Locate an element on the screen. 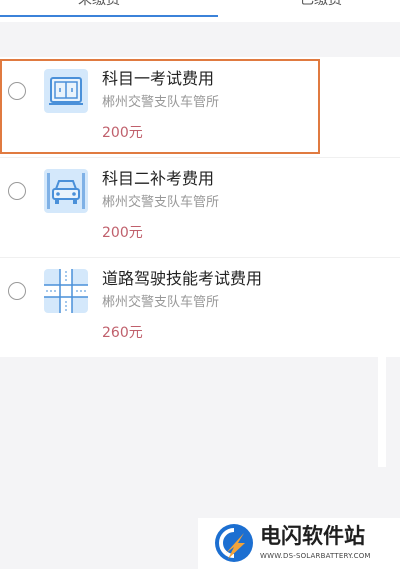 The width and height of the screenshot is (400, 569). watermark-name: 电闪软件站 is located at coordinates (312, 536).